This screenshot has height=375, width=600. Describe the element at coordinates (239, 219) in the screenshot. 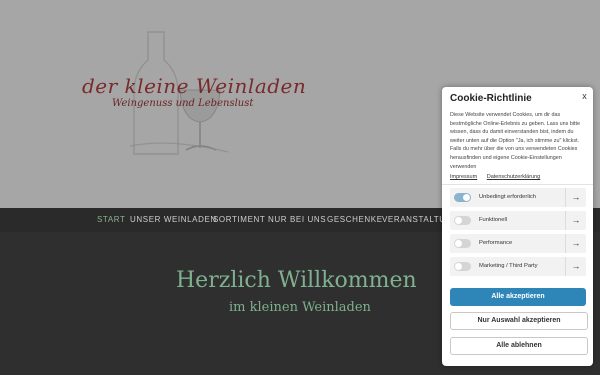

I see `nav-item-sortiment: SORTIMENT` at that location.